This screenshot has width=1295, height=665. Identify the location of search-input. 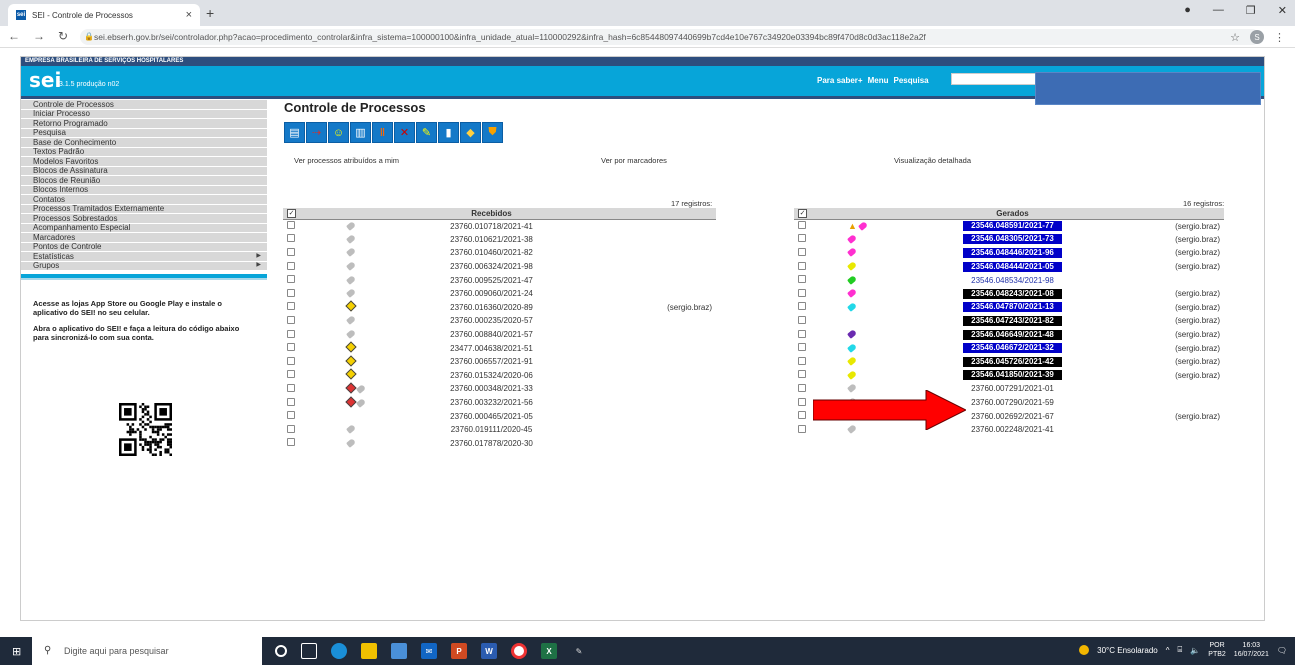
(993, 79).